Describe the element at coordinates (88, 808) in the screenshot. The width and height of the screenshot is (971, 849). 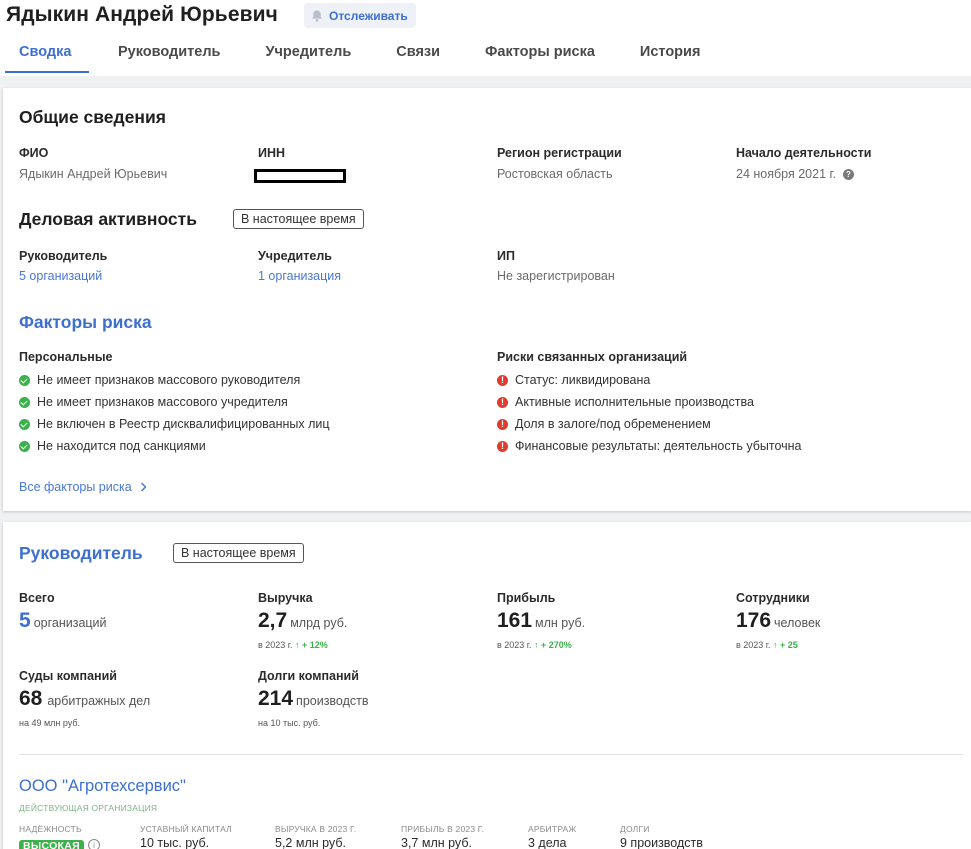
I see `org-status: Действующая организация` at that location.